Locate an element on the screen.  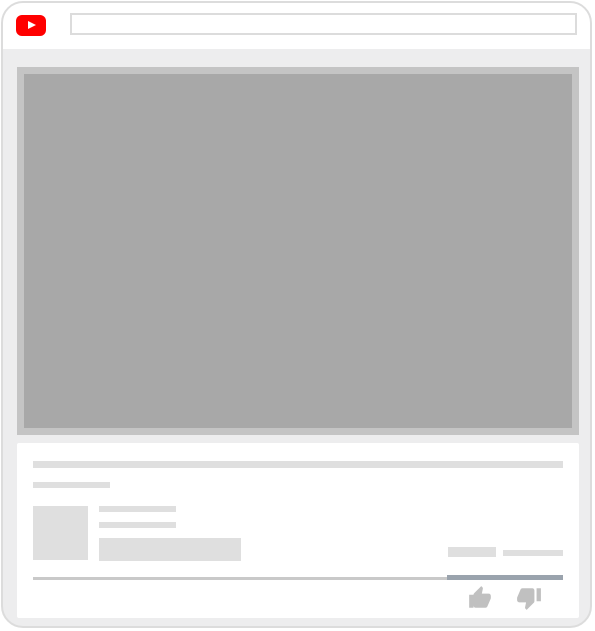
thumbs-up-icon is located at coordinates (480, 598).